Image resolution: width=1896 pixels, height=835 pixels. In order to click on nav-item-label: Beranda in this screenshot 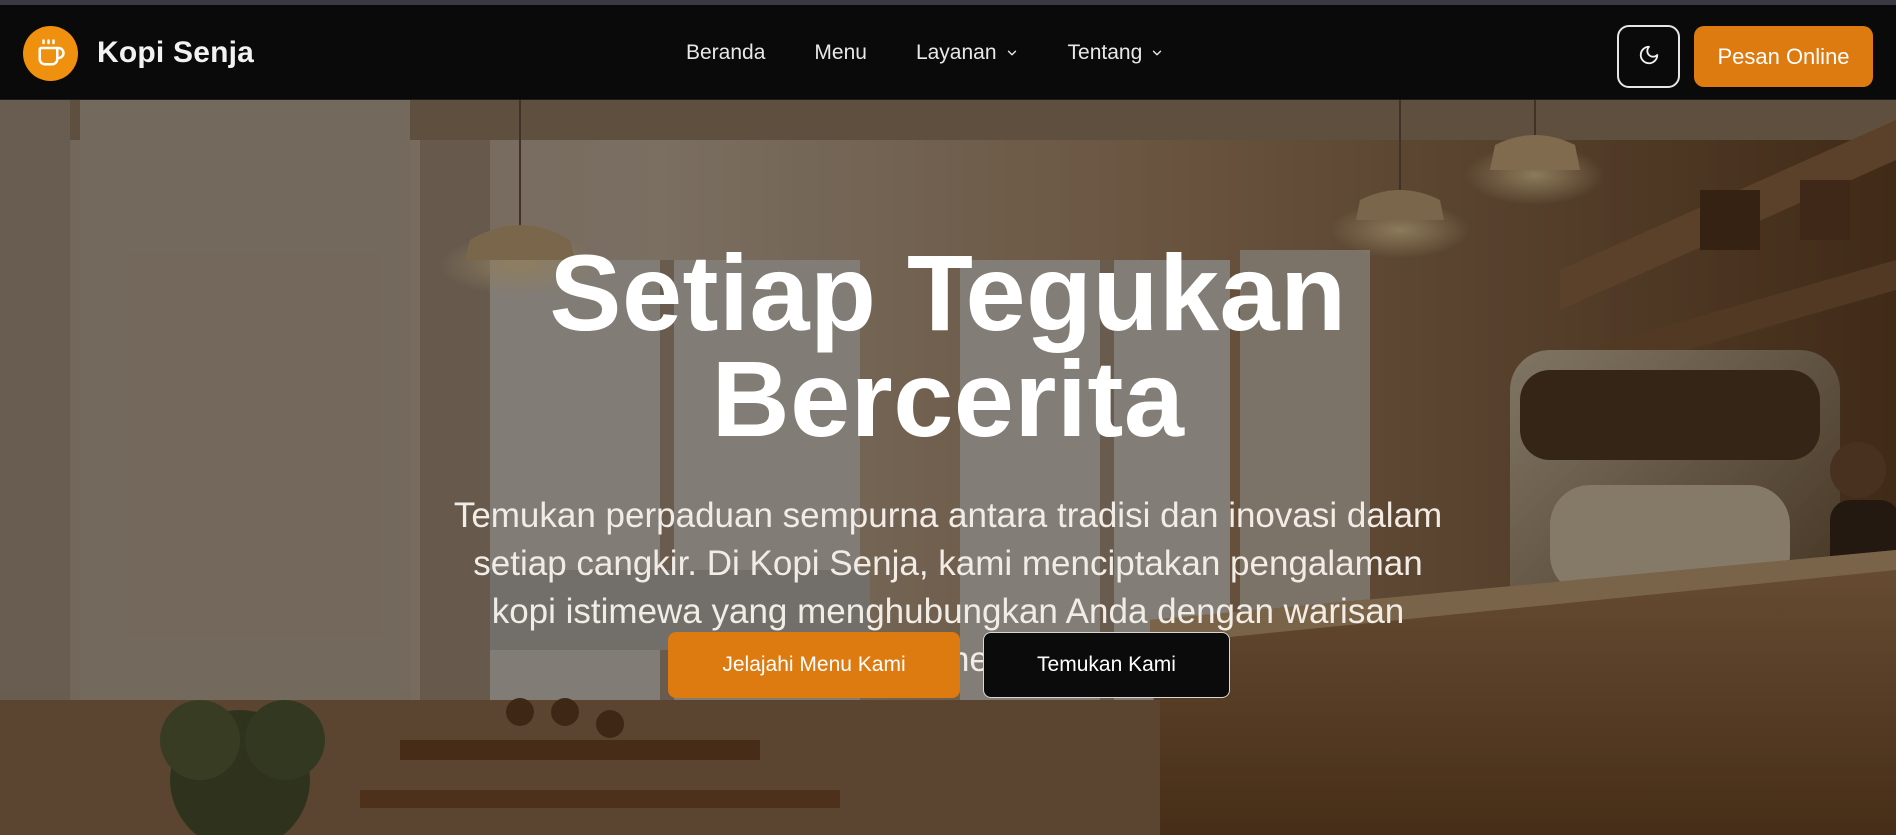, I will do `click(726, 52)`.